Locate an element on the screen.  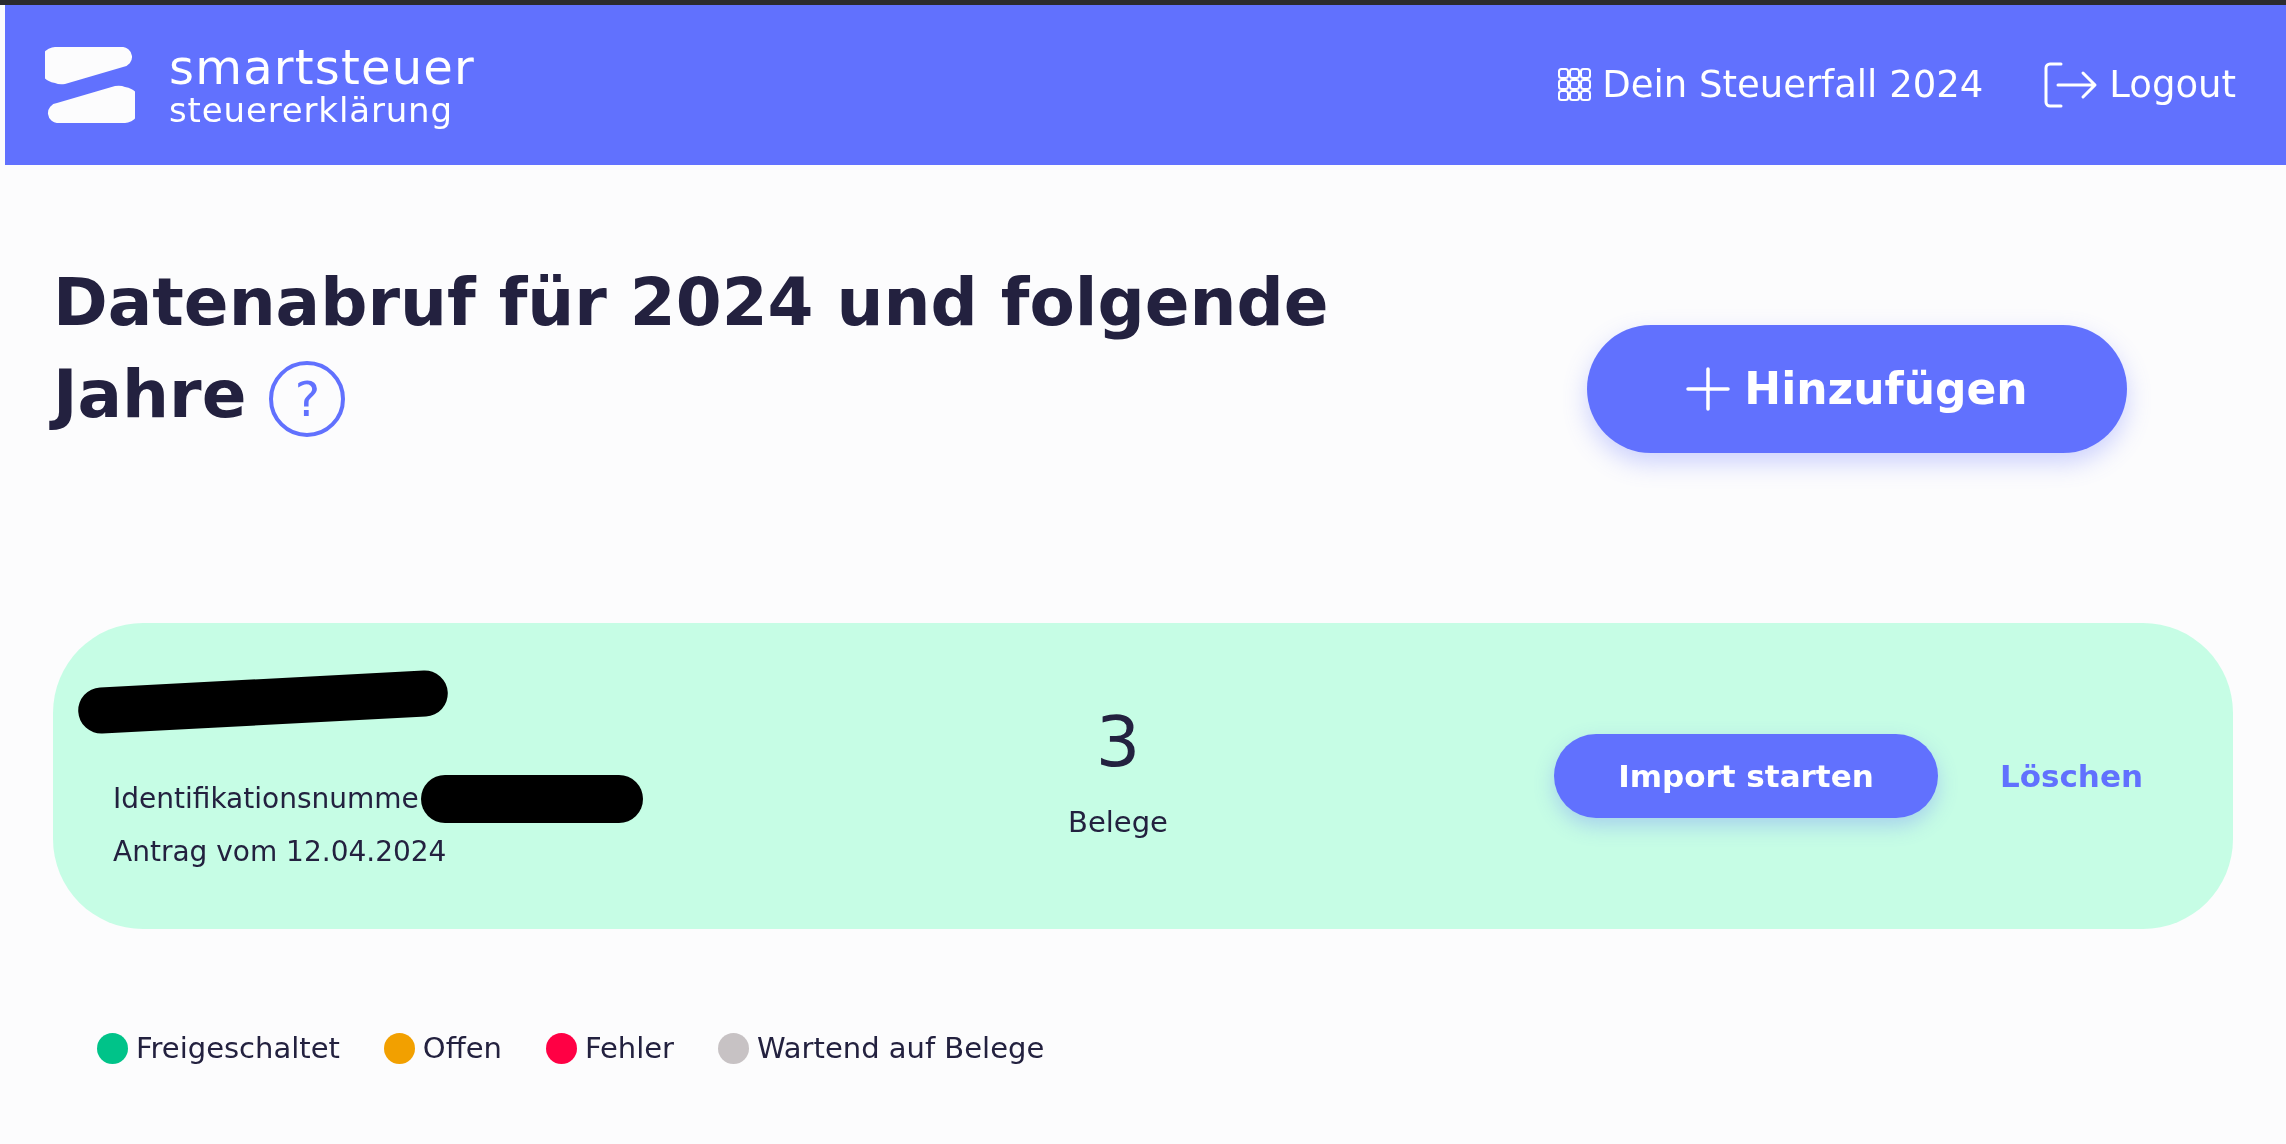
document-count-label: Belege is located at coordinates (1118, 823).